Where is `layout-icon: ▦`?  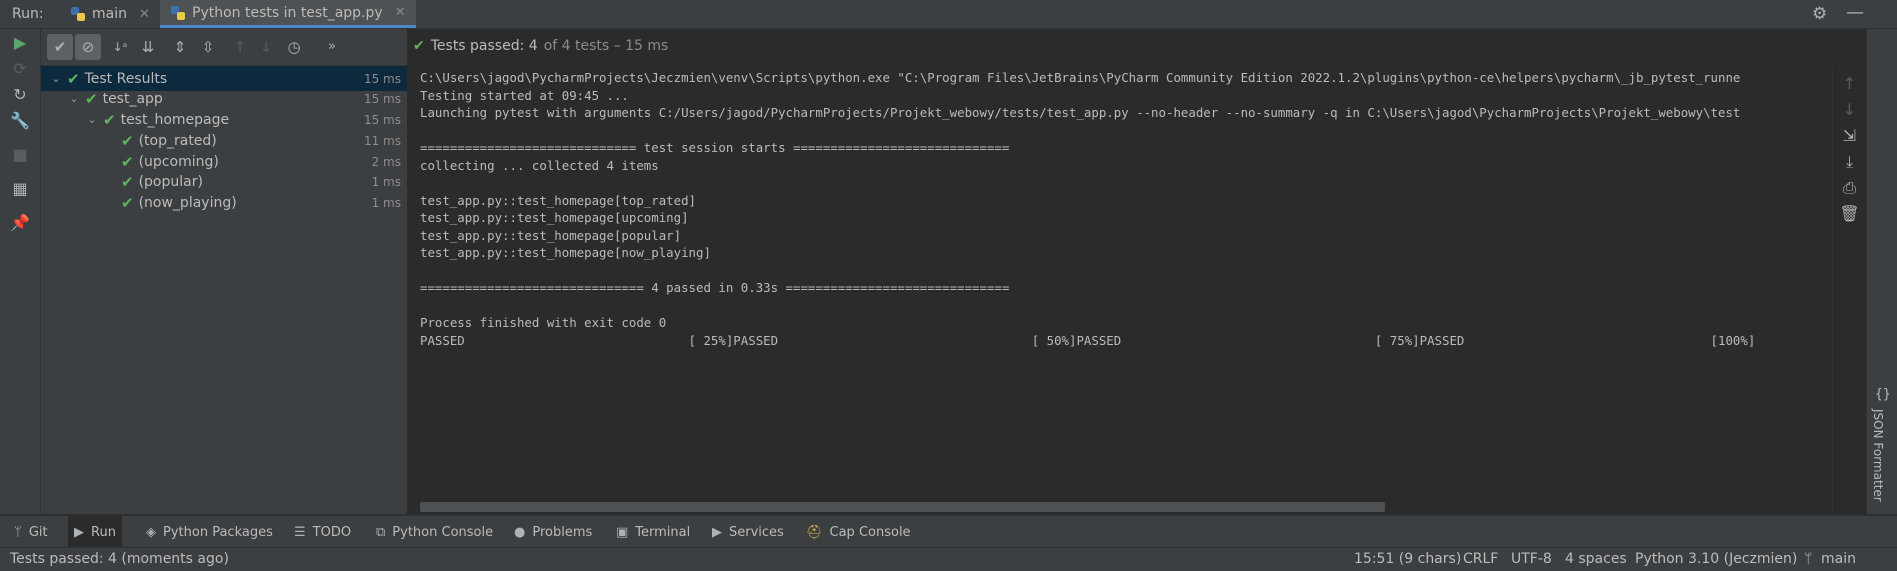
layout-icon: ▦ is located at coordinates (20, 188).